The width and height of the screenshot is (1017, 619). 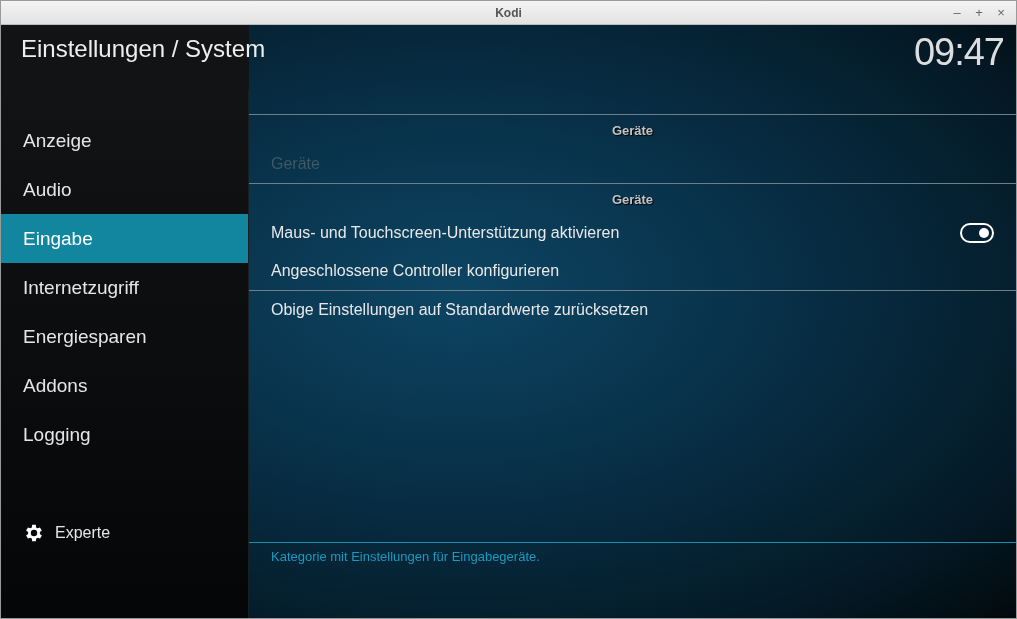 I want to click on setting-item: Obige Einstellungen auf Standardwerte zurücksetzen, so click(x=632, y=310).